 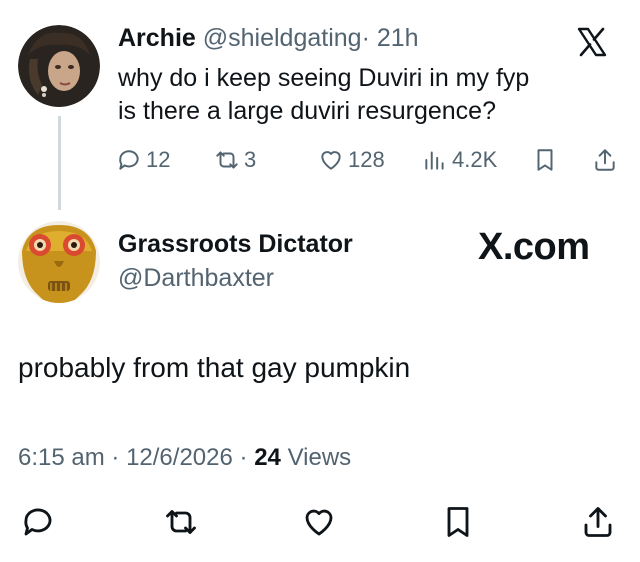 What do you see at coordinates (307, 111) in the screenshot?
I see `parent-tweet-line-2: is there a large duviri resurgence?` at bounding box center [307, 111].